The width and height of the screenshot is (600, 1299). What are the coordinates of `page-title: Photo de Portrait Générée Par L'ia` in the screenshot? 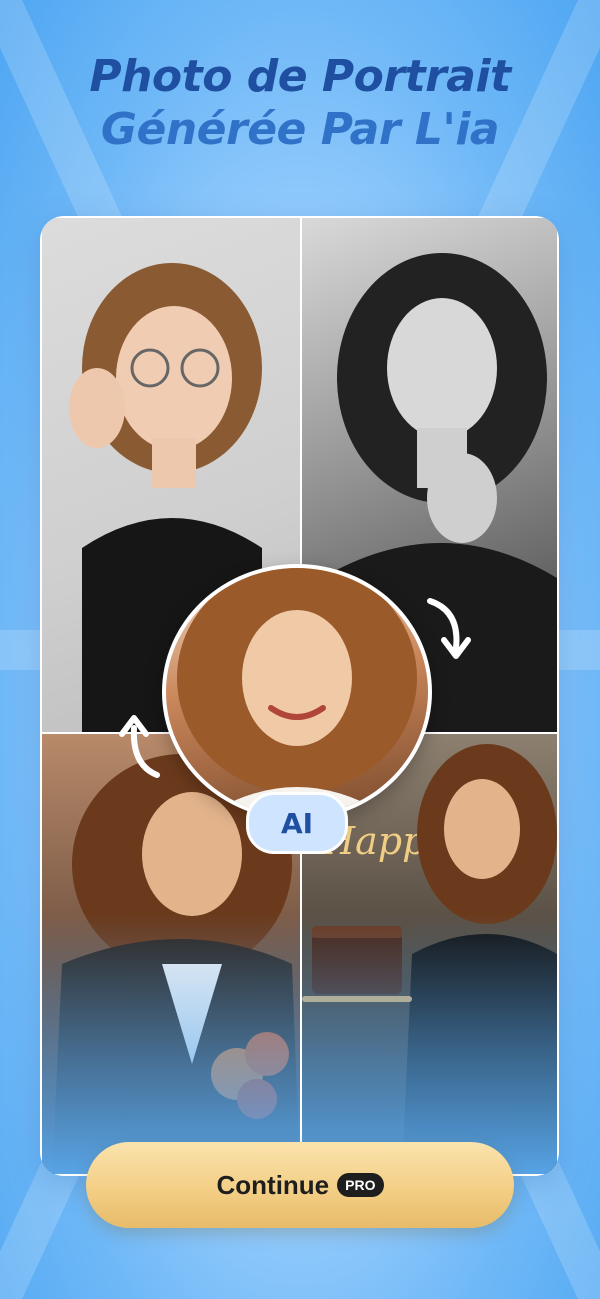 It's located at (300, 103).